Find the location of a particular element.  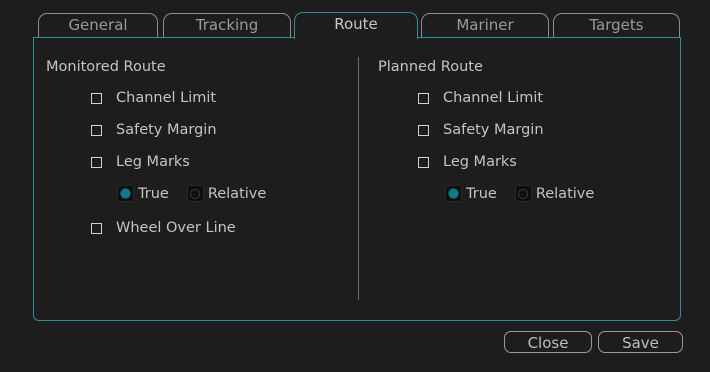

planned-safety-margin-row: Safety Margin is located at coordinates (481, 130).